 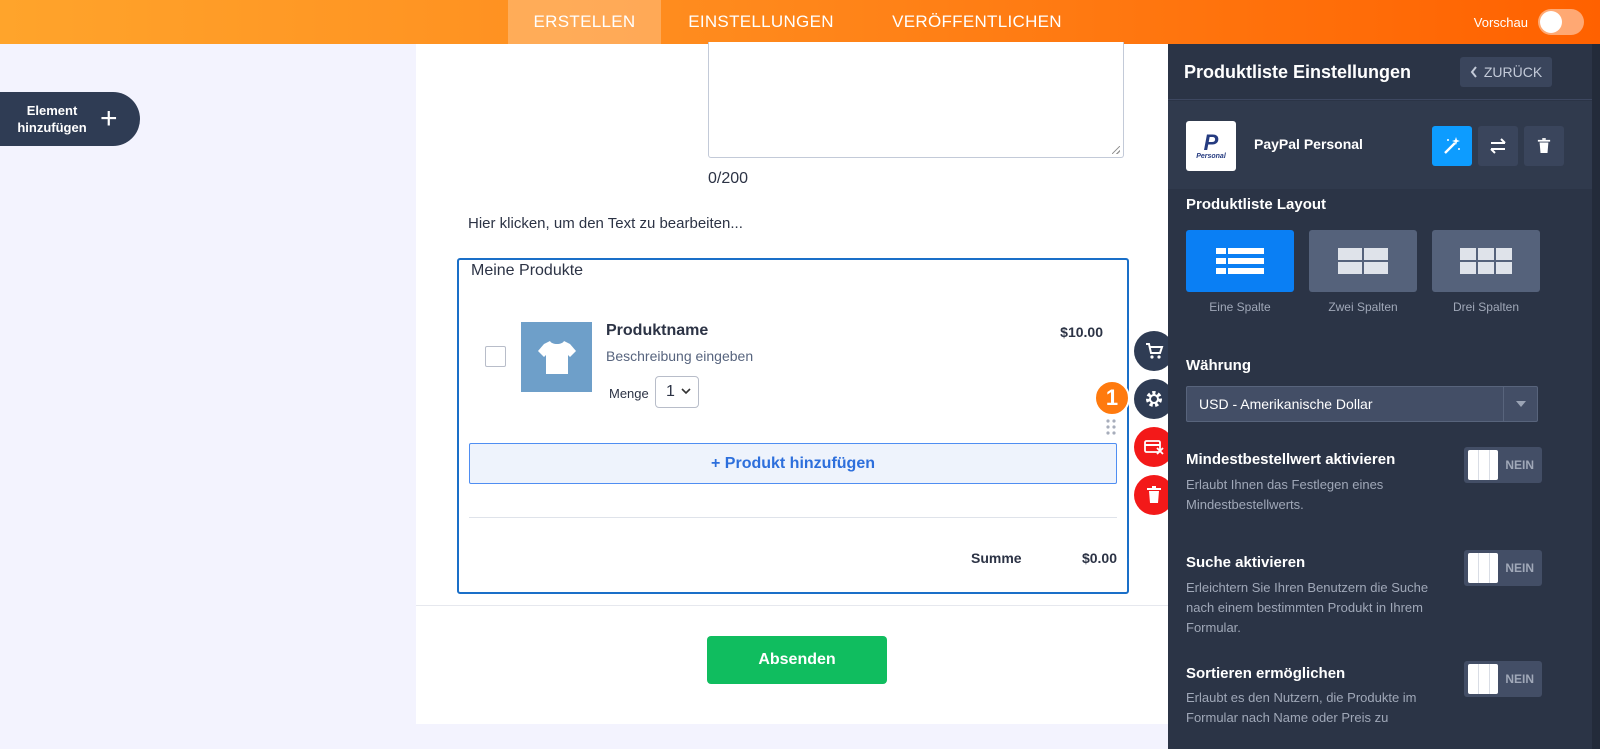 I want to click on add-element-button: Element hinzufügen +, so click(x=70, y=119).